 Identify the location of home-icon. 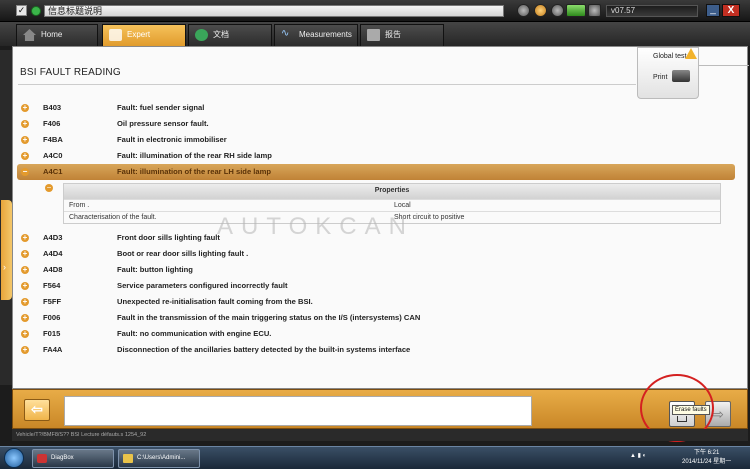
(29, 35).